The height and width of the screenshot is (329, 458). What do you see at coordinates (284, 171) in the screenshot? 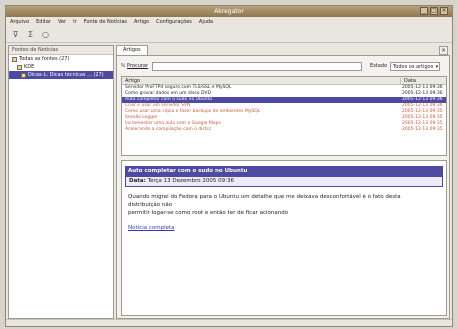
I see `article-title: Auto completar com o sudo no Ubuntu` at bounding box center [284, 171].